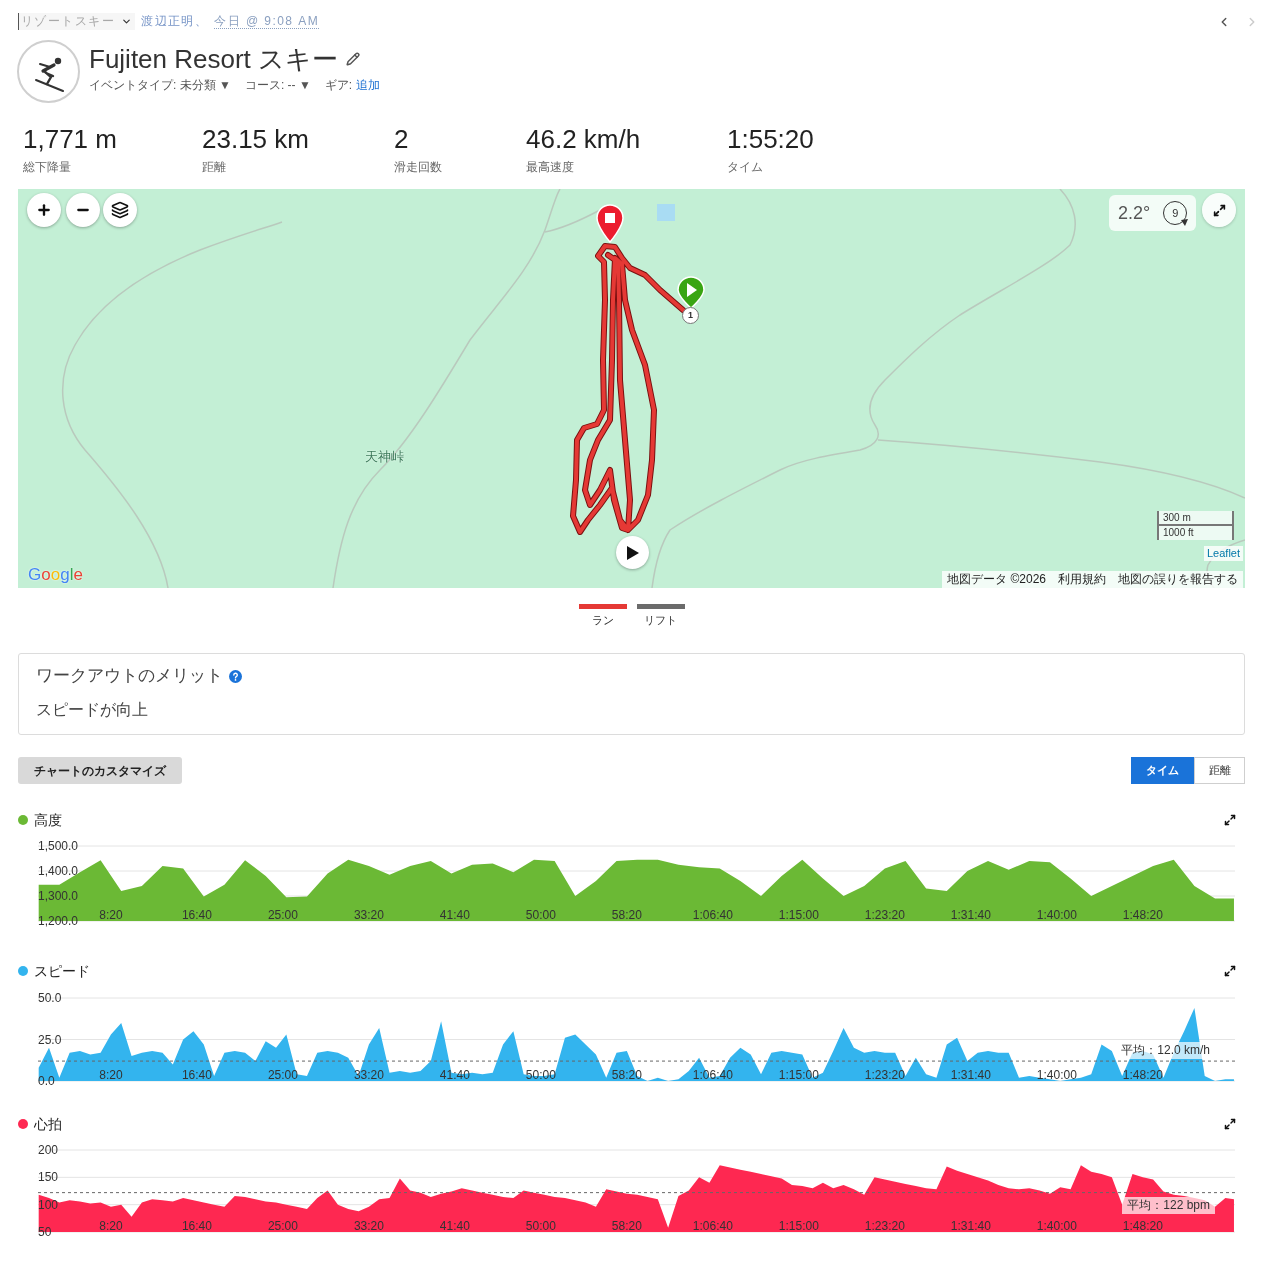  I want to click on start-marker-icon, so click(691, 292).